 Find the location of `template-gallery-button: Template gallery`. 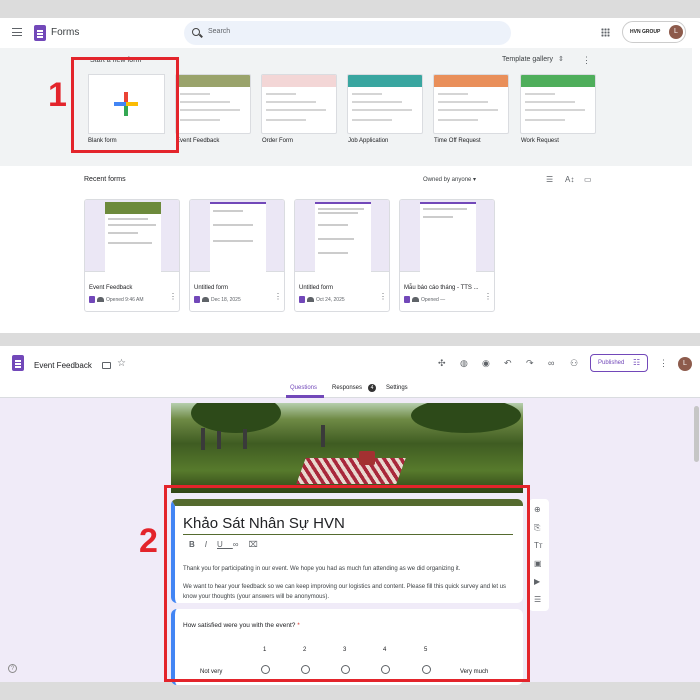

template-gallery-button: Template gallery is located at coordinates (527, 59).